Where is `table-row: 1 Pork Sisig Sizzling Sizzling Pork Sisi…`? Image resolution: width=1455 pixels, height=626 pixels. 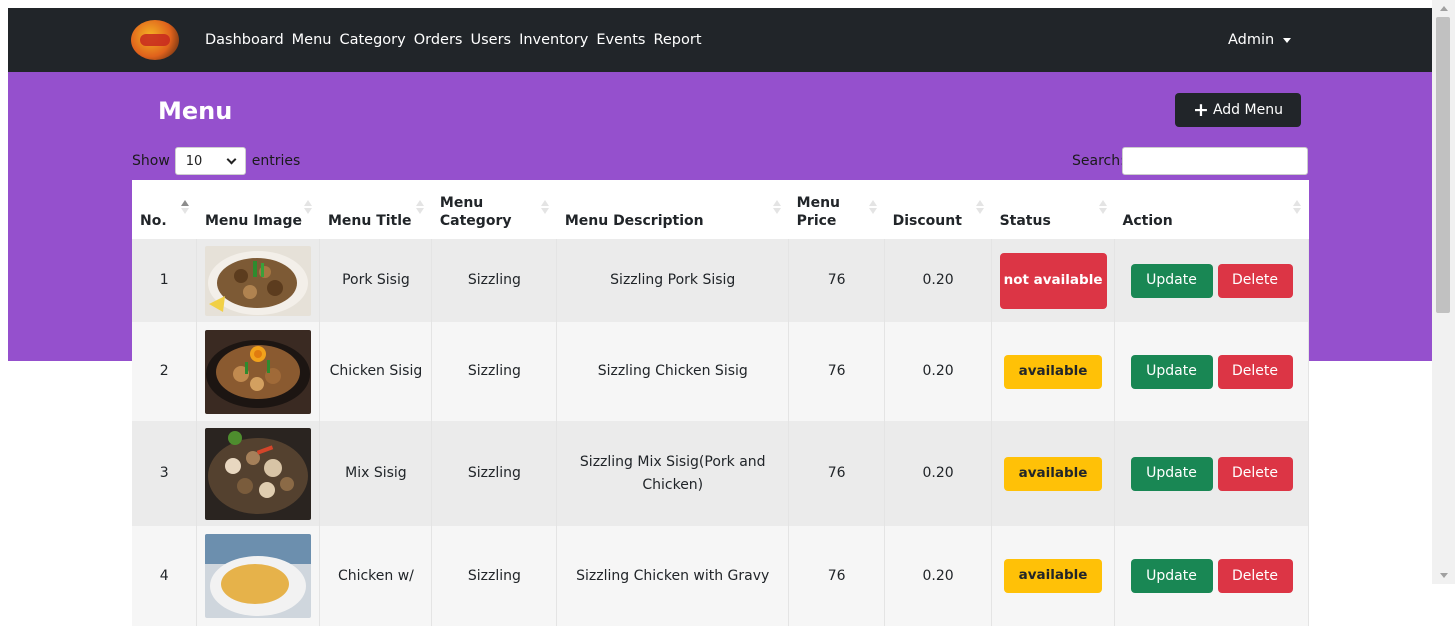 table-row: 1 Pork Sisig Sizzling Sizzling Pork Sisi… is located at coordinates (720, 280).